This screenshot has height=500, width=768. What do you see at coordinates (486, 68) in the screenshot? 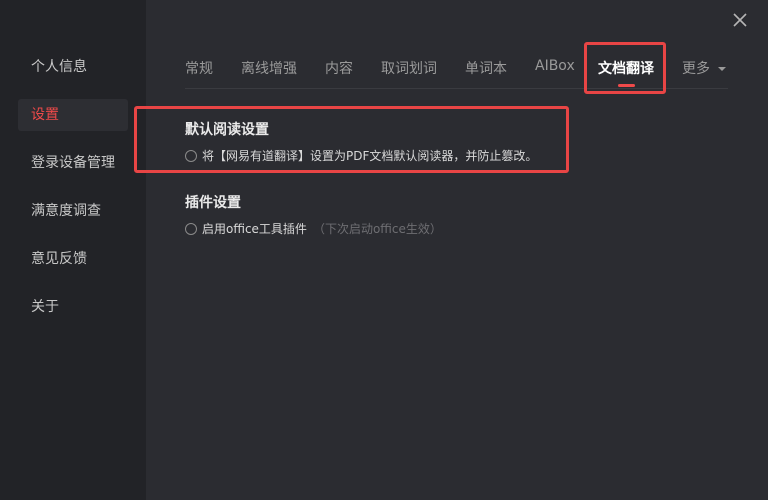
I see `tab-wordbook: 单词本` at bounding box center [486, 68].